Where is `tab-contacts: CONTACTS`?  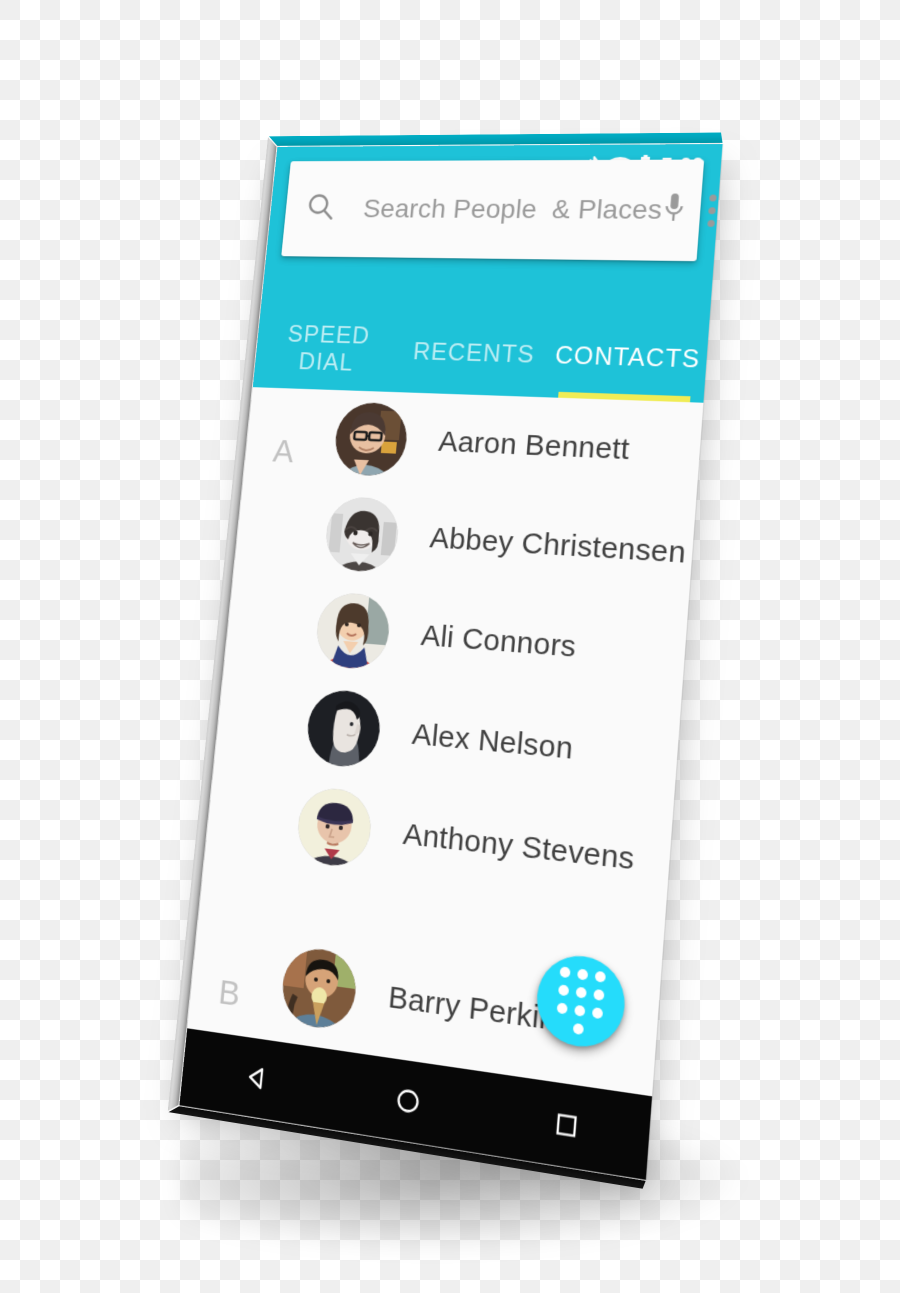
tab-contacts: CONTACTS is located at coordinates (628, 358).